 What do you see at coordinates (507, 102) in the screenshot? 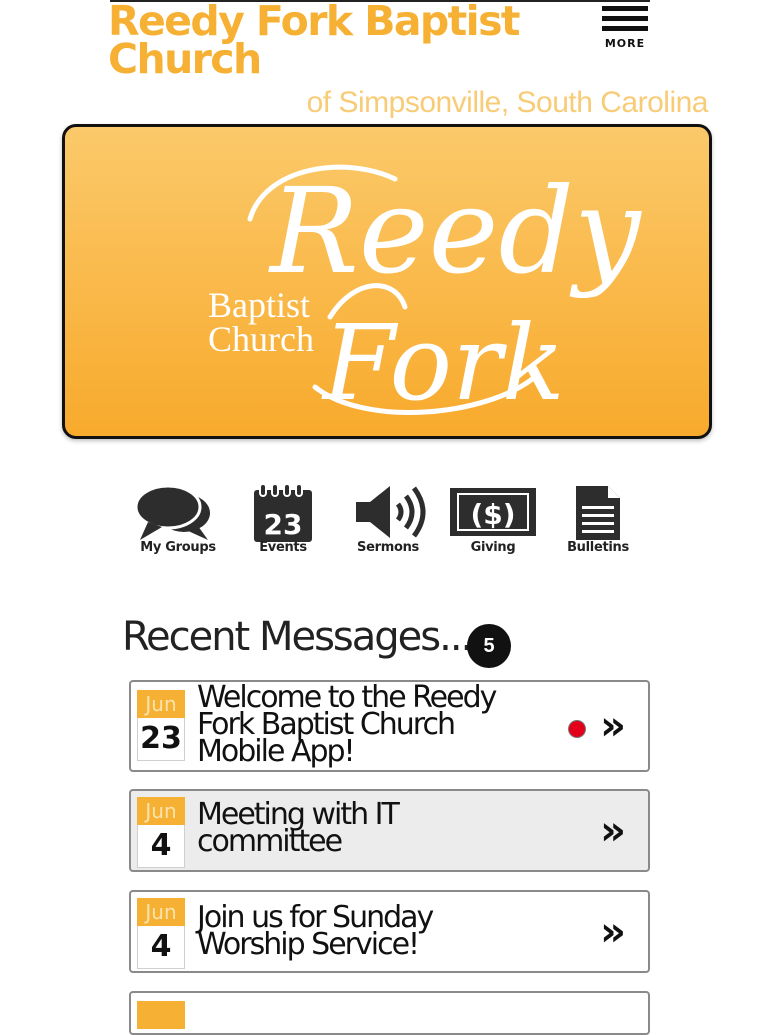
I see `church-location-subtitle: of Simpsonville, South Carolina` at bounding box center [507, 102].